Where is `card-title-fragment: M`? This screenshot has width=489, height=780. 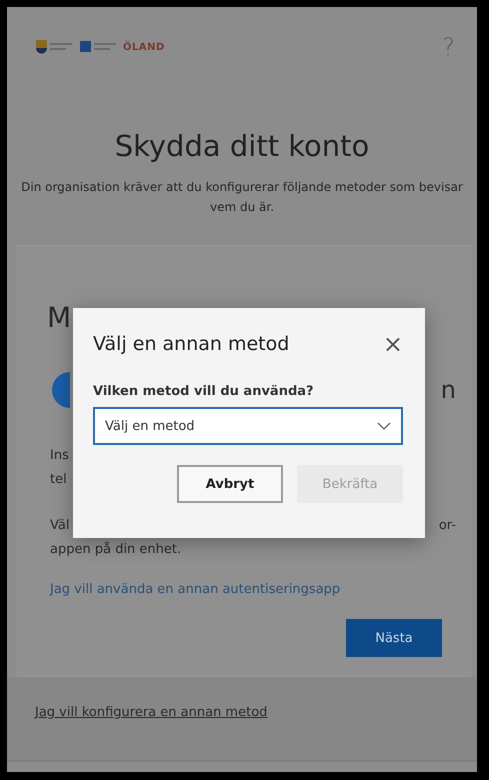
card-title-fragment: M is located at coordinates (59, 318).